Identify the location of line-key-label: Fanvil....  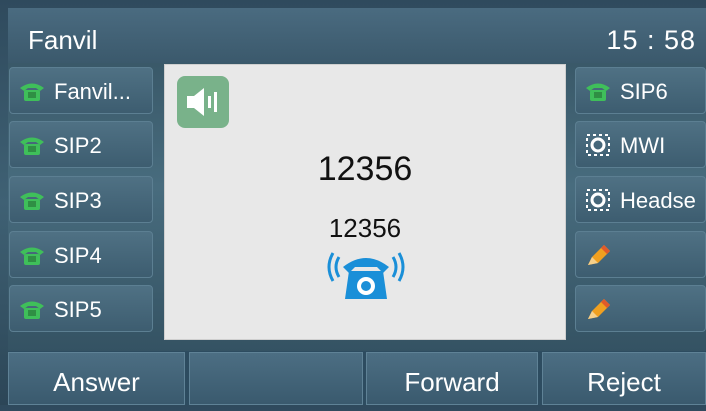
(93, 91).